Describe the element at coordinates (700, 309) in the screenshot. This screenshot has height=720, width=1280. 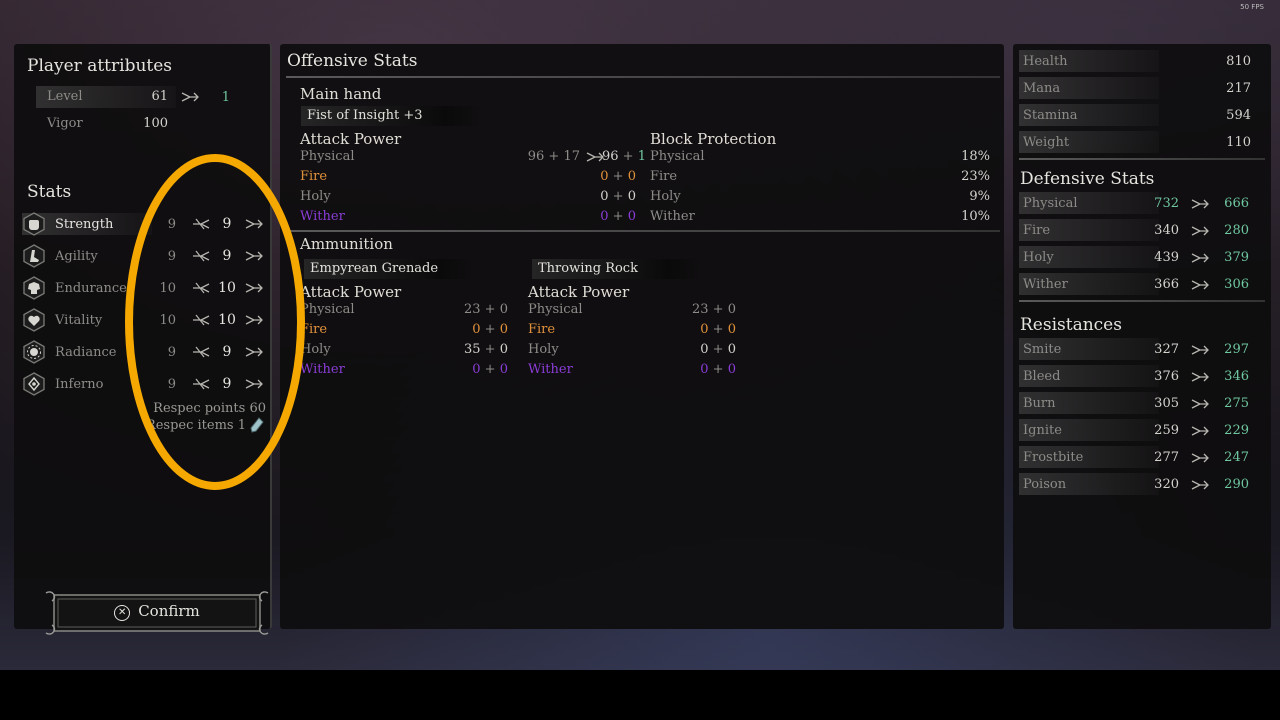
I see `ammo-base: 23` at that location.